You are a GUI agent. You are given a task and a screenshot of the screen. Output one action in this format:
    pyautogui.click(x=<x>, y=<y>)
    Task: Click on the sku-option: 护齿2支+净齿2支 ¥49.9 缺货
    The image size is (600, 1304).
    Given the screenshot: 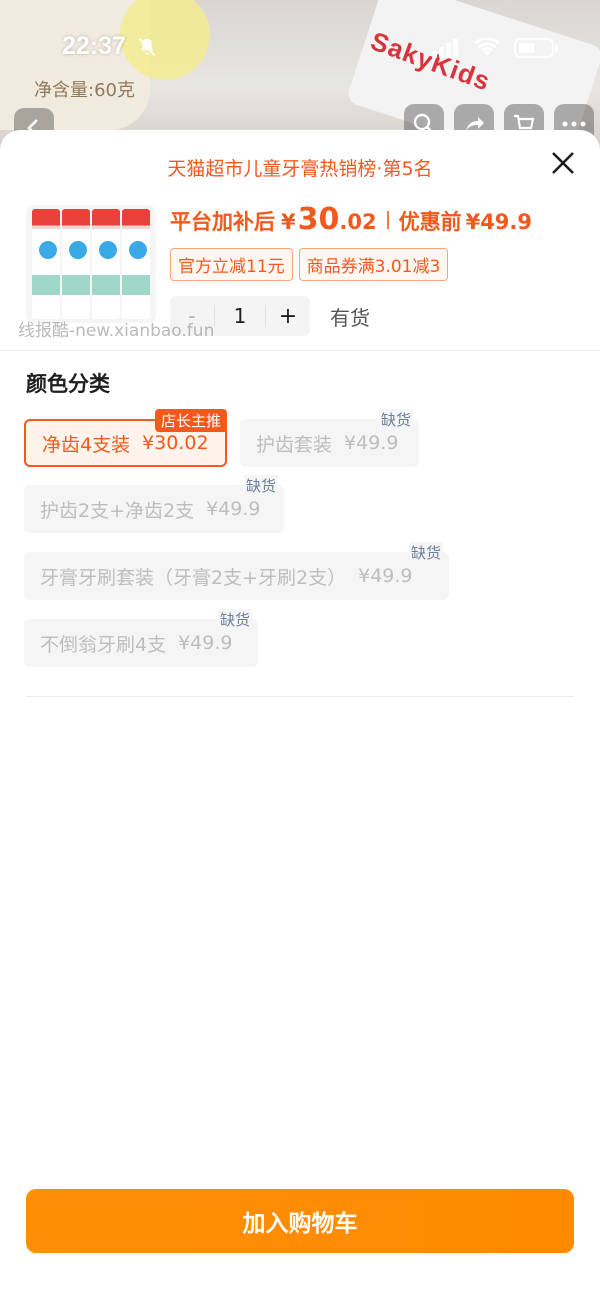 What is the action you would take?
    pyautogui.click(x=154, y=504)
    